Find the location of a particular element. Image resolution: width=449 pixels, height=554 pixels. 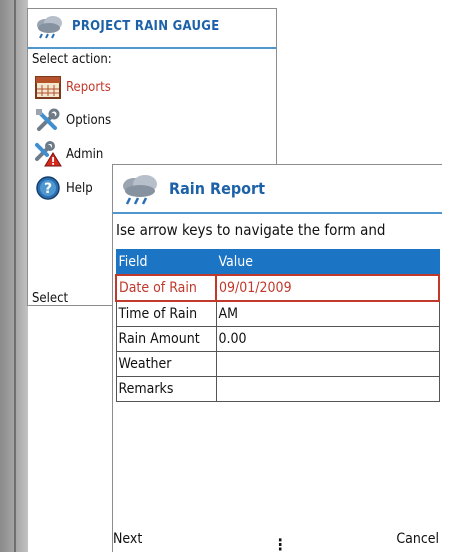

select-action-prompt: Select action: is located at coordinates (72, 59).